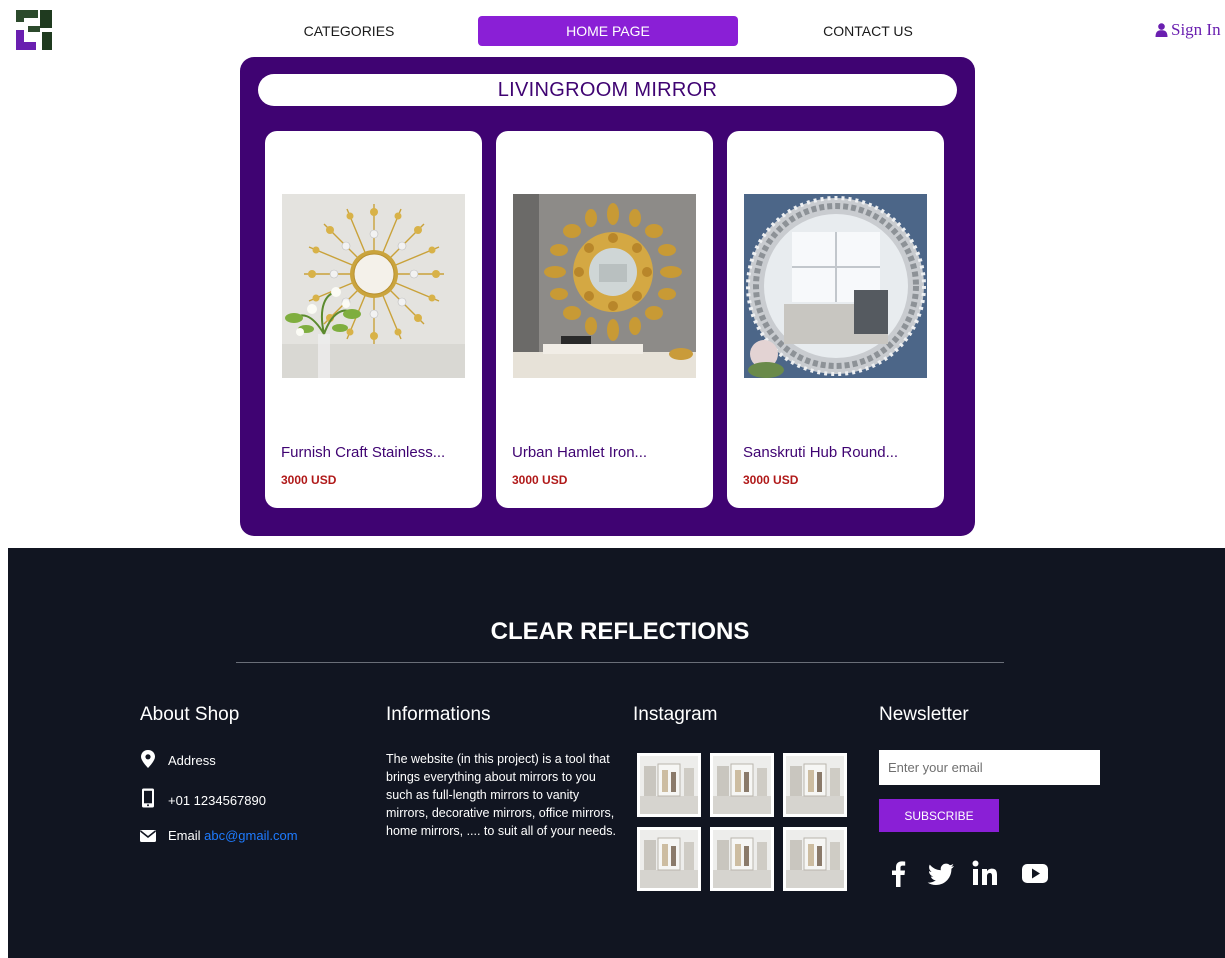 The image size is (1225, 958). What do you see at coordinates (985, 873) in the screenshot?
I see `linkedin-icon` at bounding box center [985, 873].